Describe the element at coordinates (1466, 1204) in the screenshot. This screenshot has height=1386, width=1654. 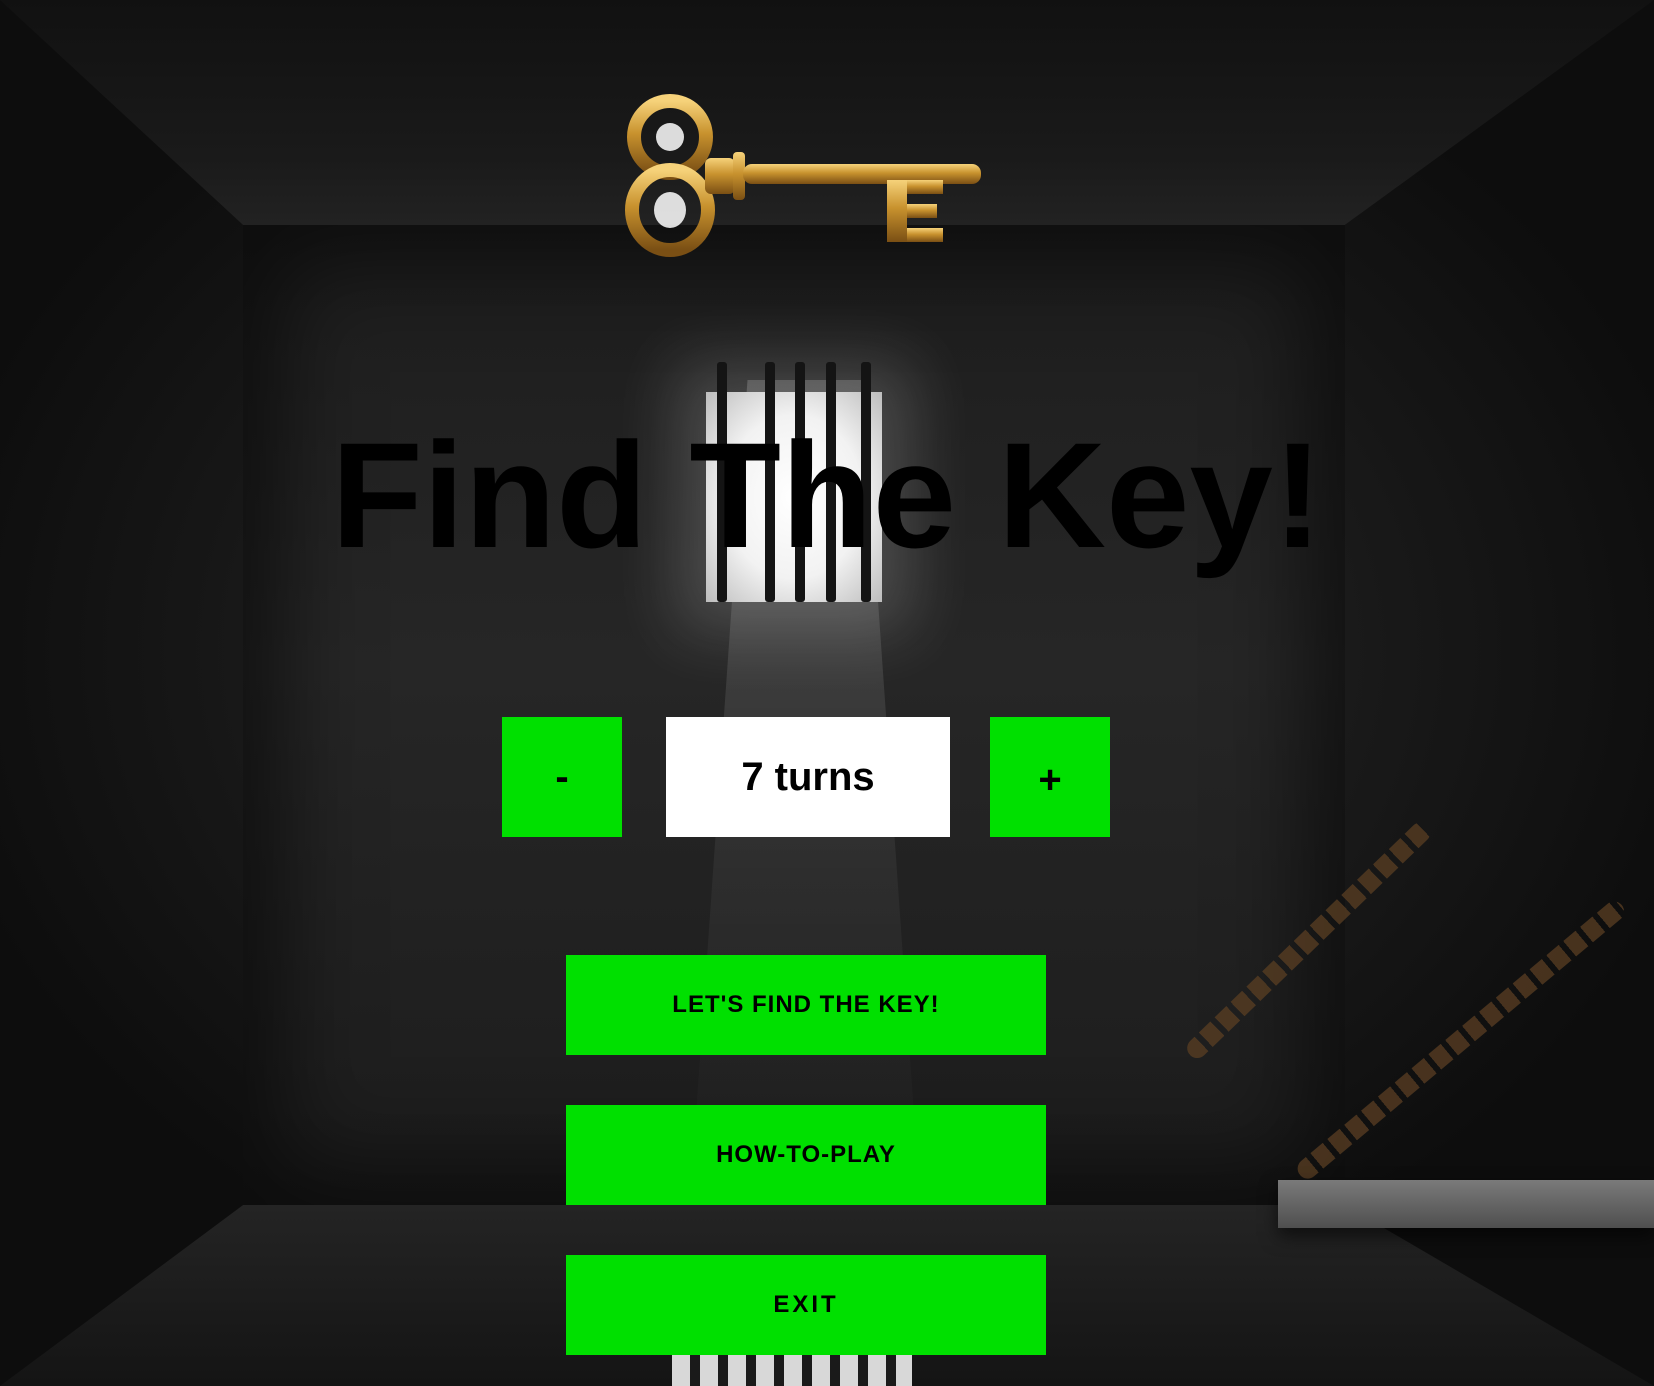
I see `stone-bench` at that location.